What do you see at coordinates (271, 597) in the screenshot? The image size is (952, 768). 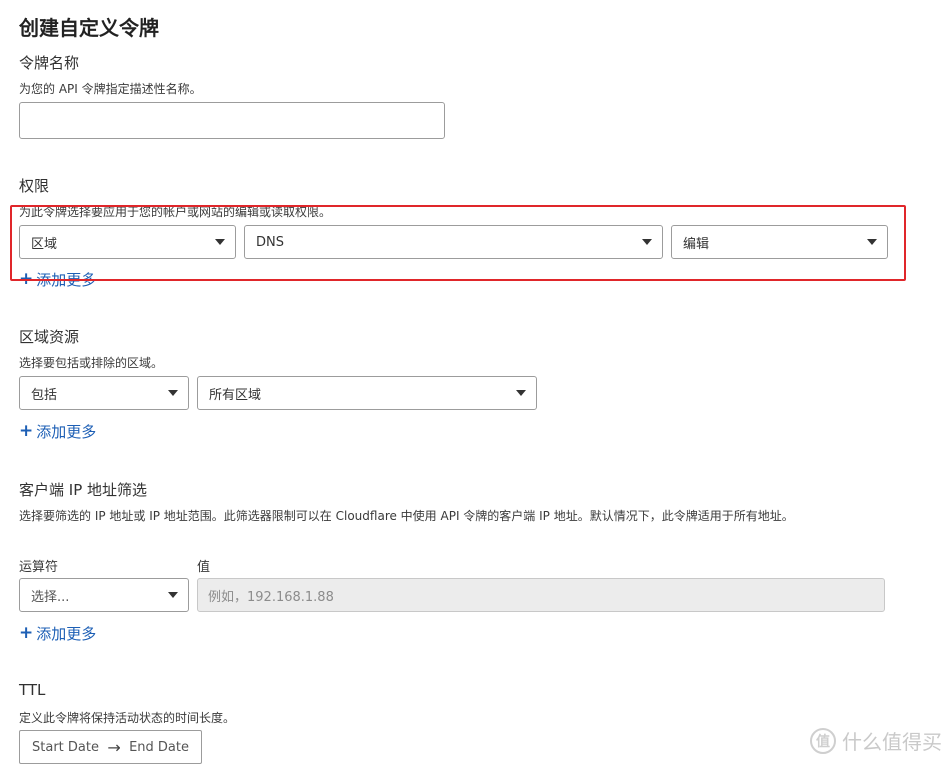 I see `ip-value-placeholder: 例如，192.168.1.88` at bounding box center [271, 597].